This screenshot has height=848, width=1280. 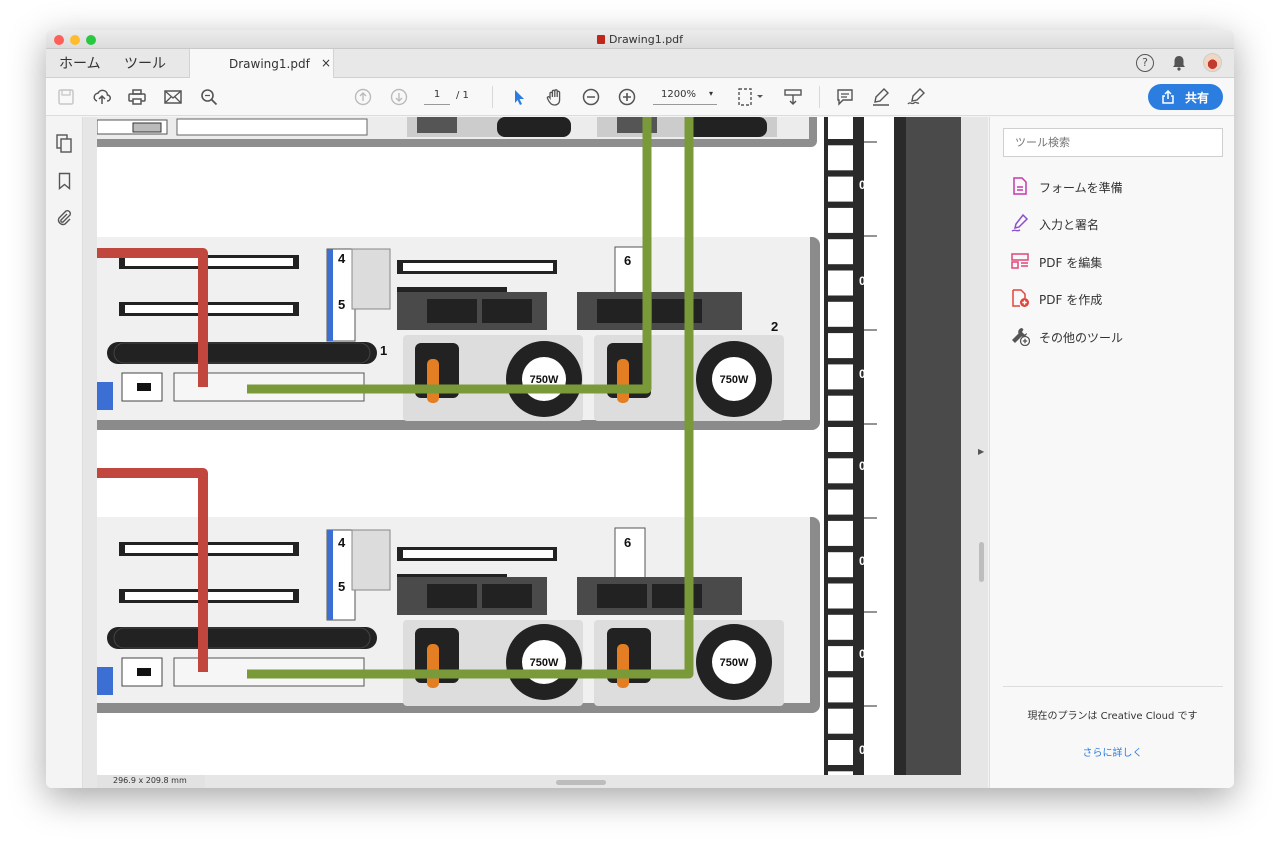 I want to click on horizontal-scrollbar, so click(x=581, y=782).